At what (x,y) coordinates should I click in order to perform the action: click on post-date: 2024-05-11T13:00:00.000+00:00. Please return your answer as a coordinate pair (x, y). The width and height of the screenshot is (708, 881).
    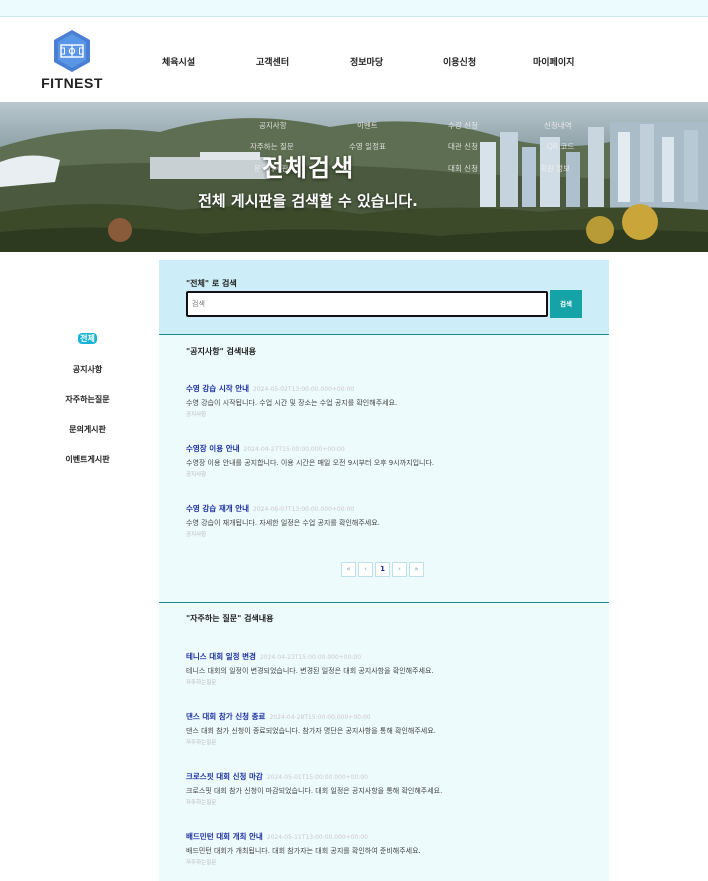
    Looking at the image, I should click on (317, 837).